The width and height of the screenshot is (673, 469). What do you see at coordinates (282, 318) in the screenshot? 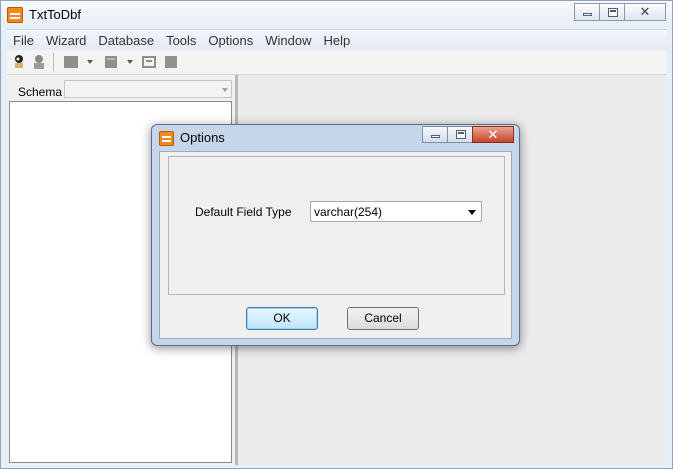
I see `ok-button: OK` at bounding box center [282, 318].